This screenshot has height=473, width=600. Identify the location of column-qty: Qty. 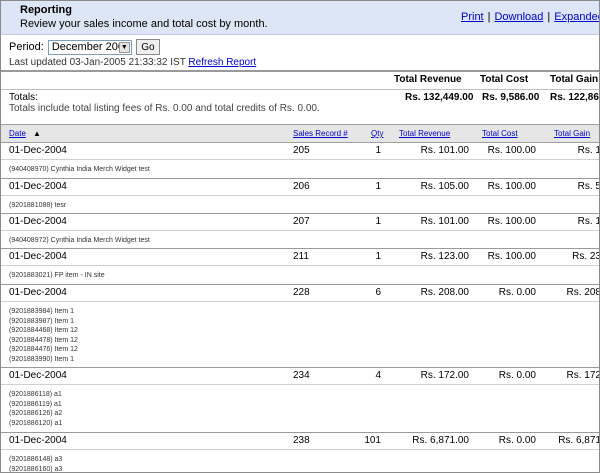
(377, 133).